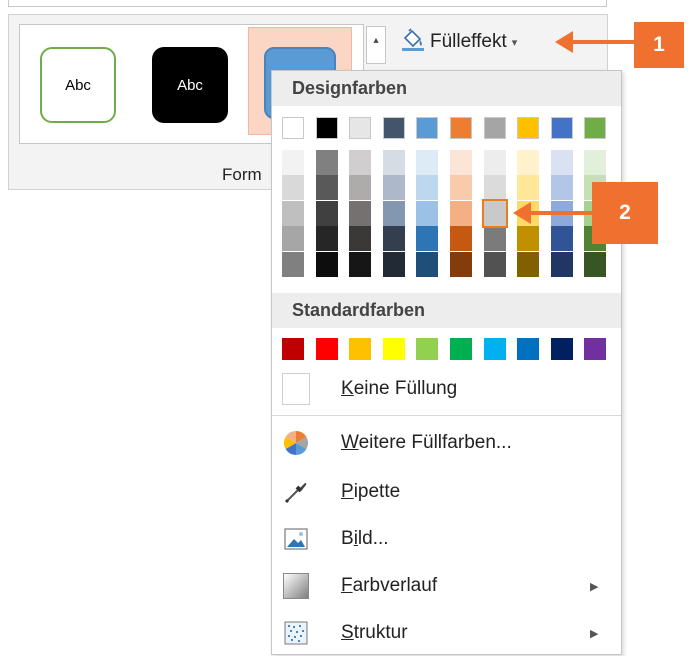 This screenshot has height=656, width=693. I want to click on no-fill-label: Keine Füllung, so click(399, 388).